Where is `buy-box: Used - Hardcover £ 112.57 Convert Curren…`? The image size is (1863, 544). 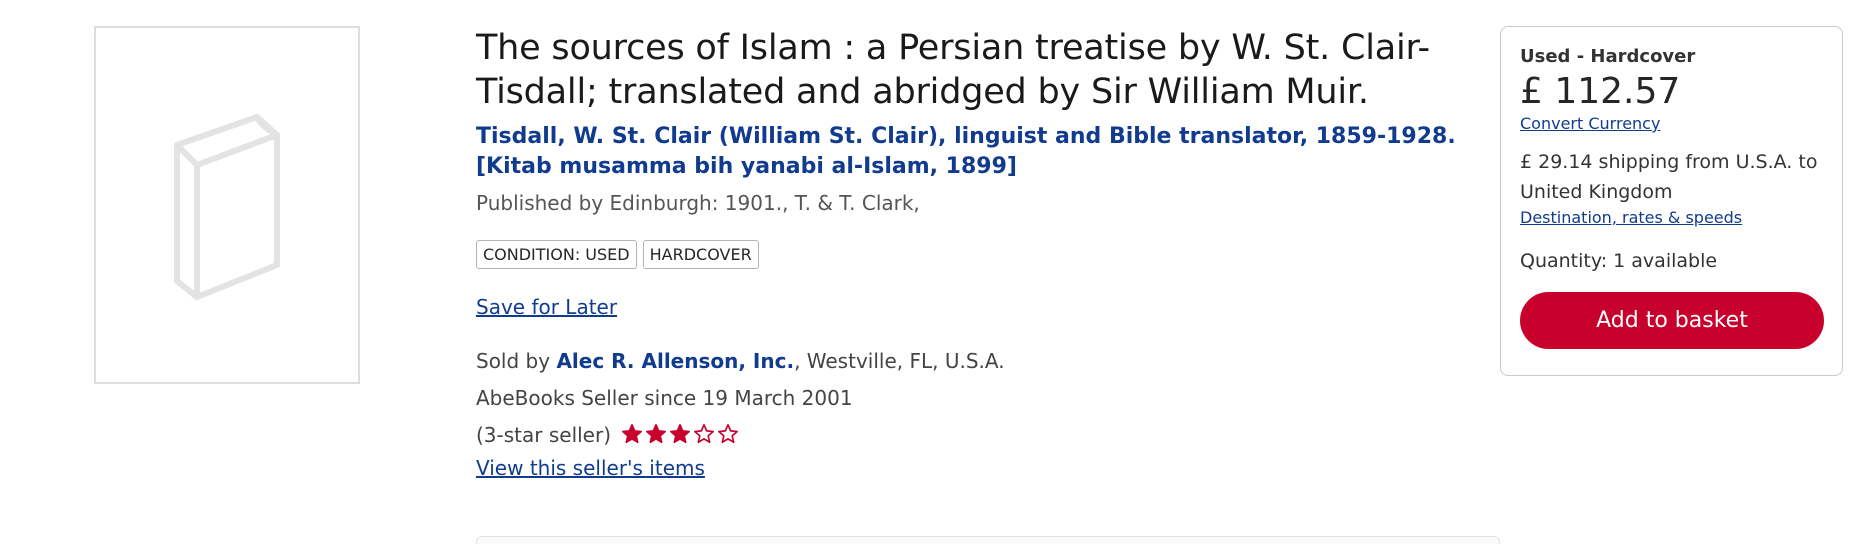
buy-box: Used - Hardcover £ 112.57 Convert Curren… is located at coordinates (1671, 201).